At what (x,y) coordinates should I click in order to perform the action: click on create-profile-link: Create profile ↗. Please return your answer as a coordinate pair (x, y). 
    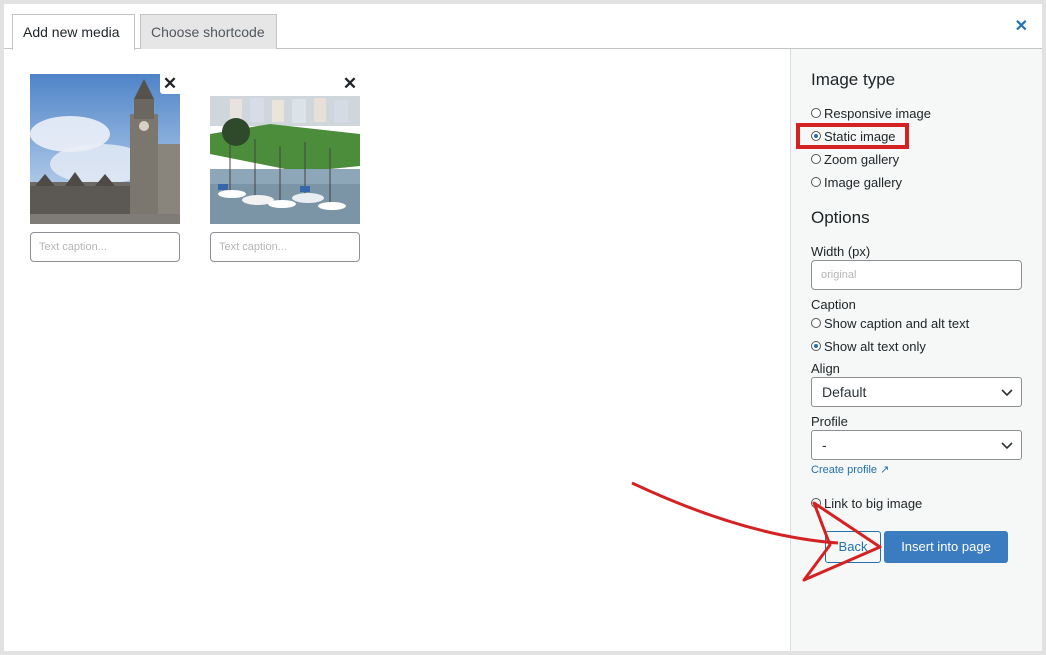
    Looking at the image, I should click on (850, 469).